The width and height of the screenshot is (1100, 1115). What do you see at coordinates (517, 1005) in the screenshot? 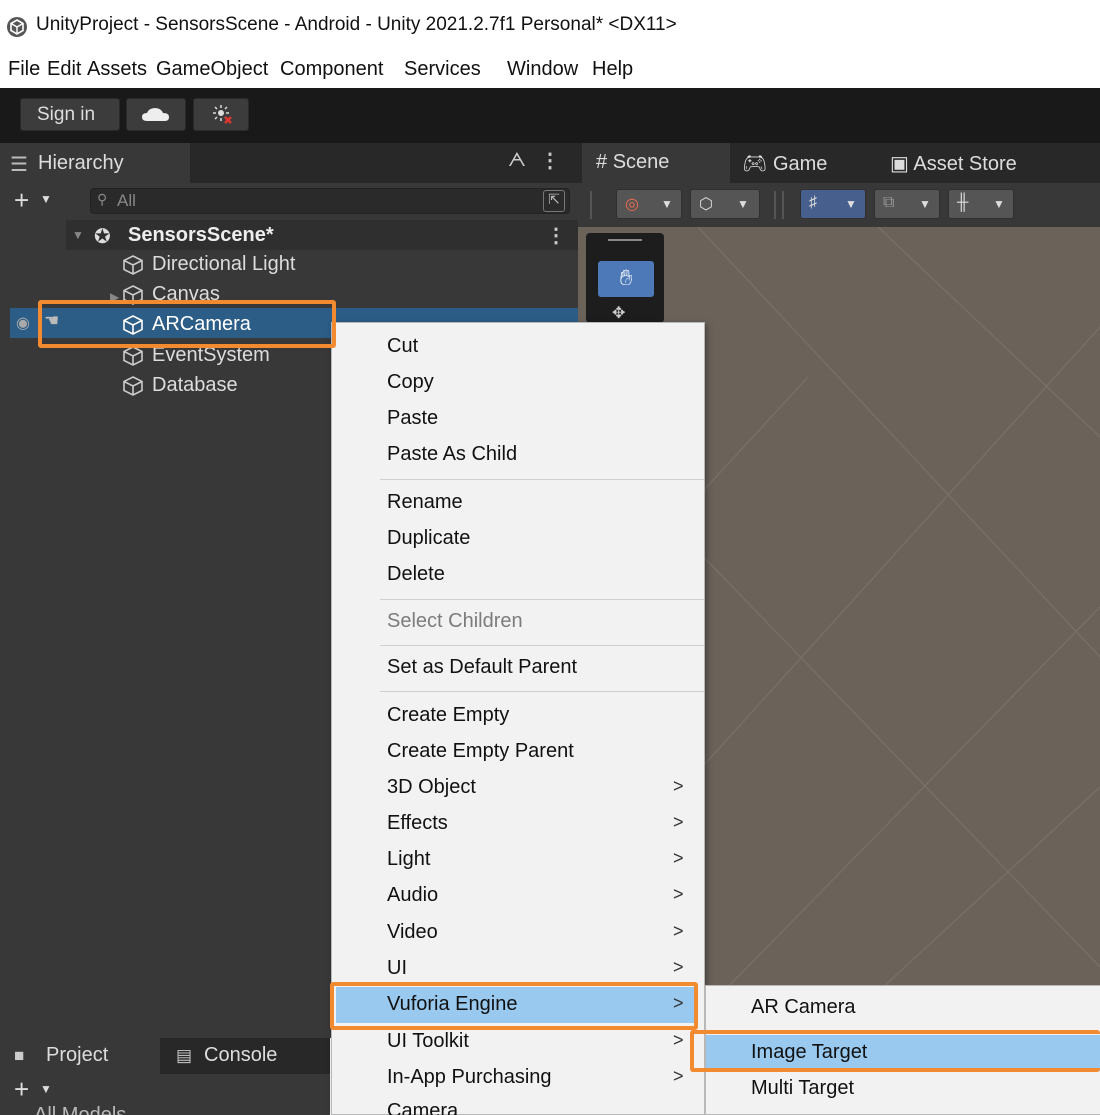
I see `menu-item-vuforia-engine: Vuforia Engine >` at bounding box center [517, 1005].